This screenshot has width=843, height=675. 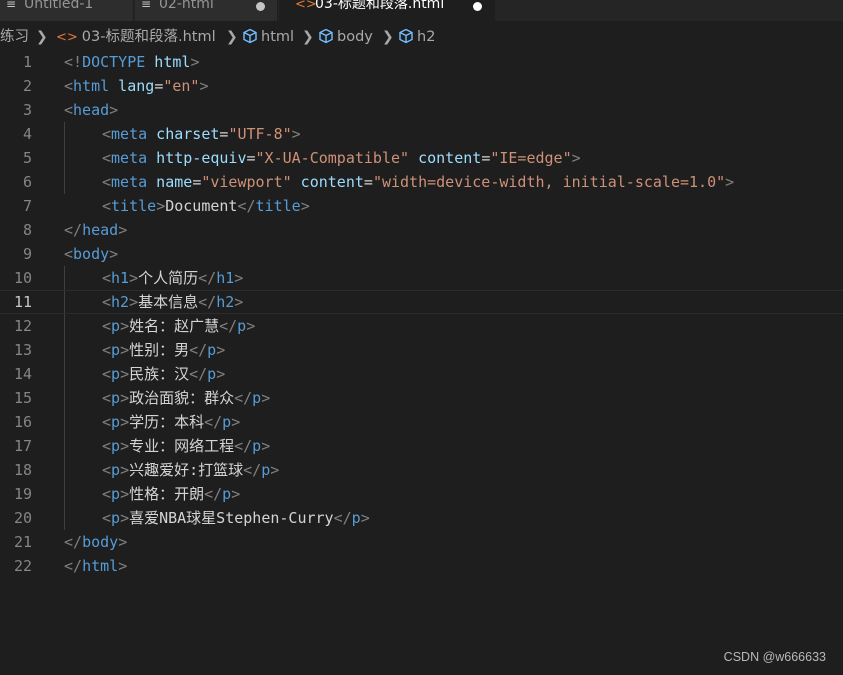 I want to click on code-content: <h2>基本信息</h2>, so click(x=172, y=302).